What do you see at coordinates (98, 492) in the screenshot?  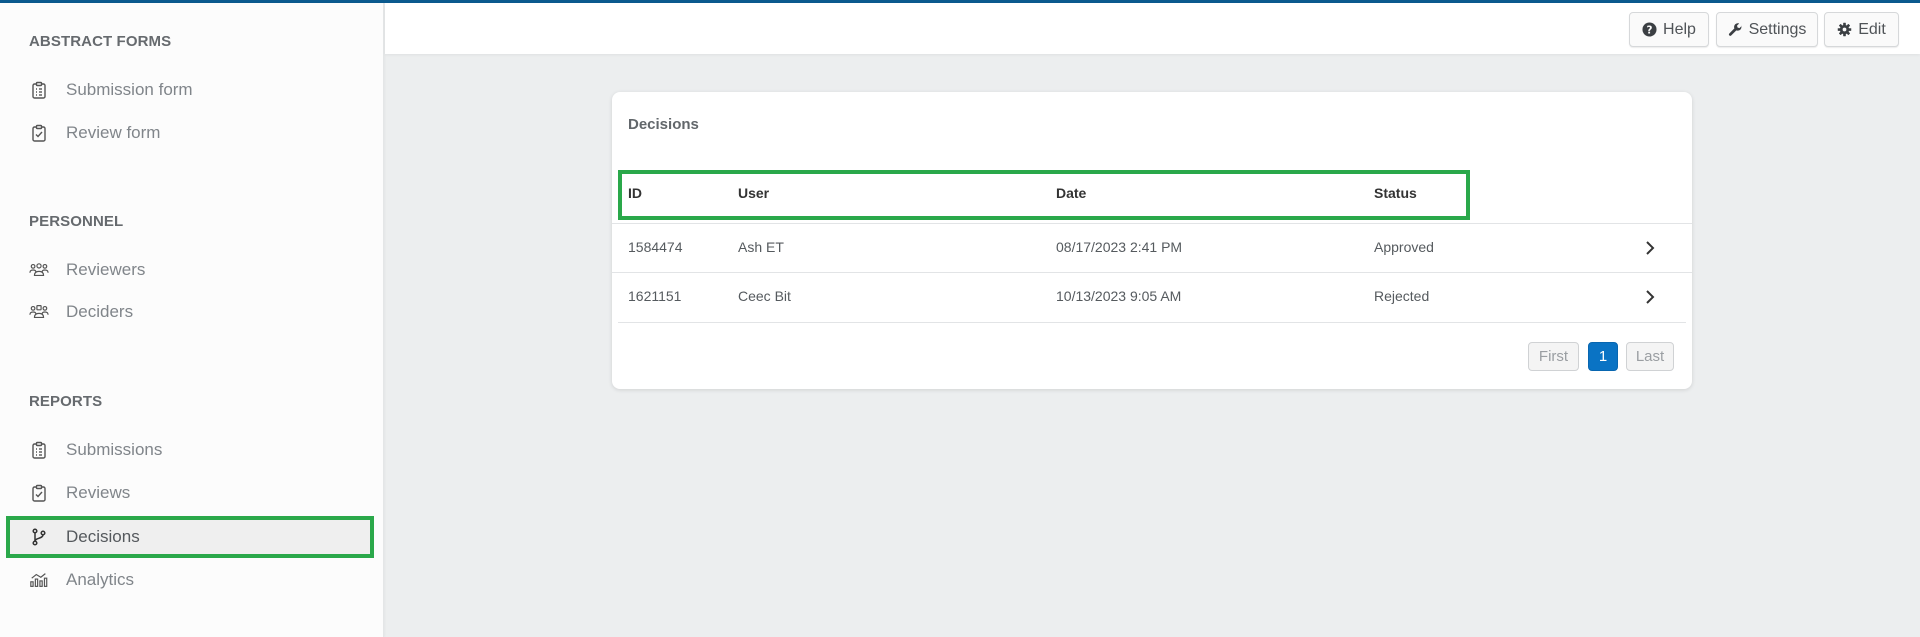 I see `sidebar-item-label: Reviews` at bounding box center [98, 492].